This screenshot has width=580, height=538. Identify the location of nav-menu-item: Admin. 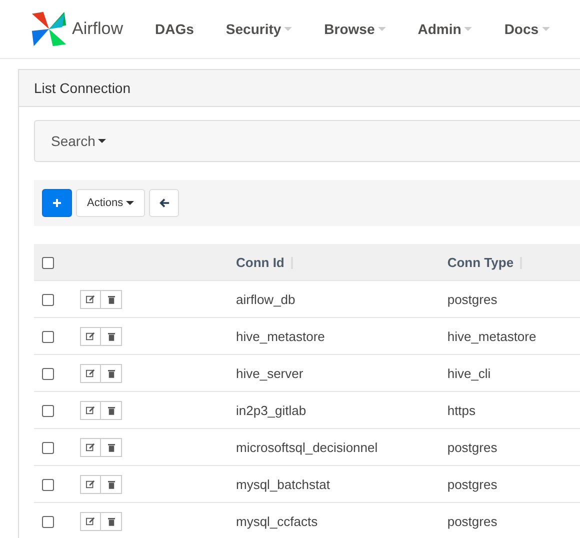
(445, 29).